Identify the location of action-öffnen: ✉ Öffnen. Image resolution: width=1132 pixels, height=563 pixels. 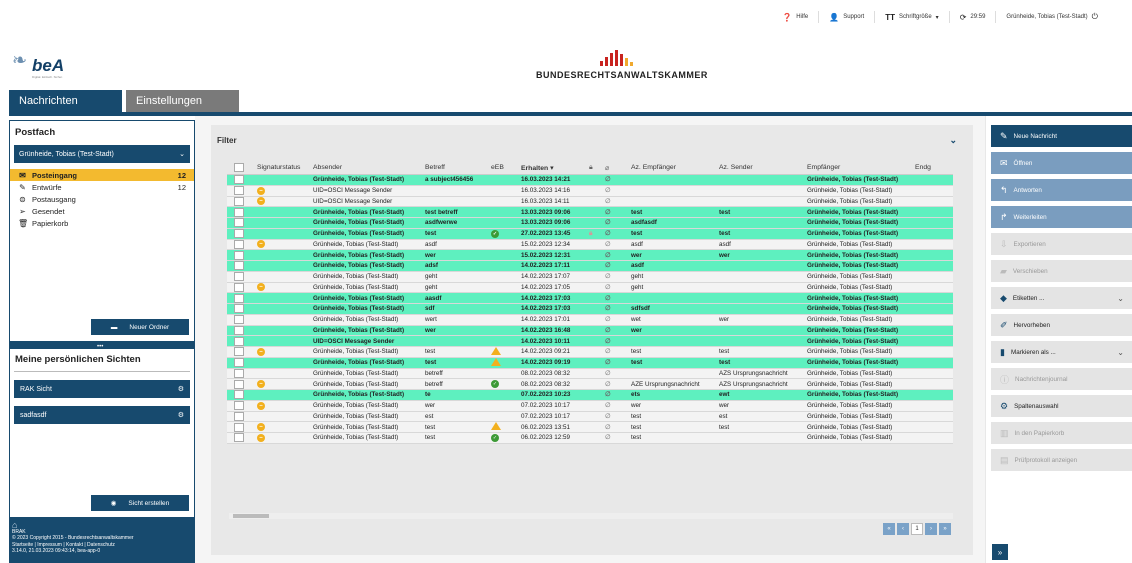
(1061, 163).